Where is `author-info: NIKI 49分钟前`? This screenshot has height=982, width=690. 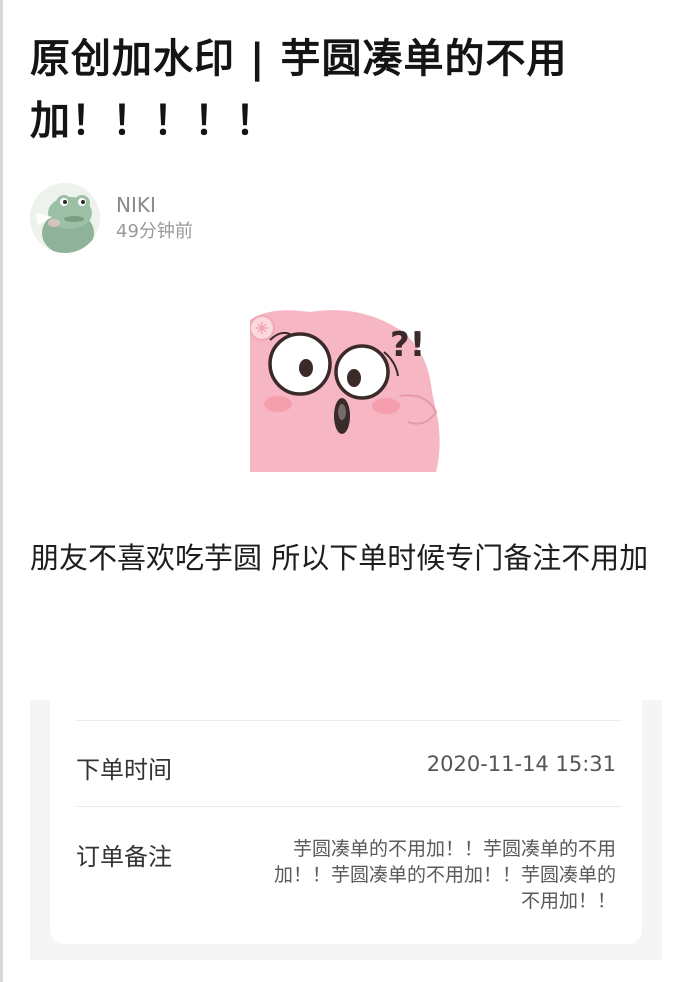 author-info: NIKI 49分钟前 is located at coordinates (111, 218).